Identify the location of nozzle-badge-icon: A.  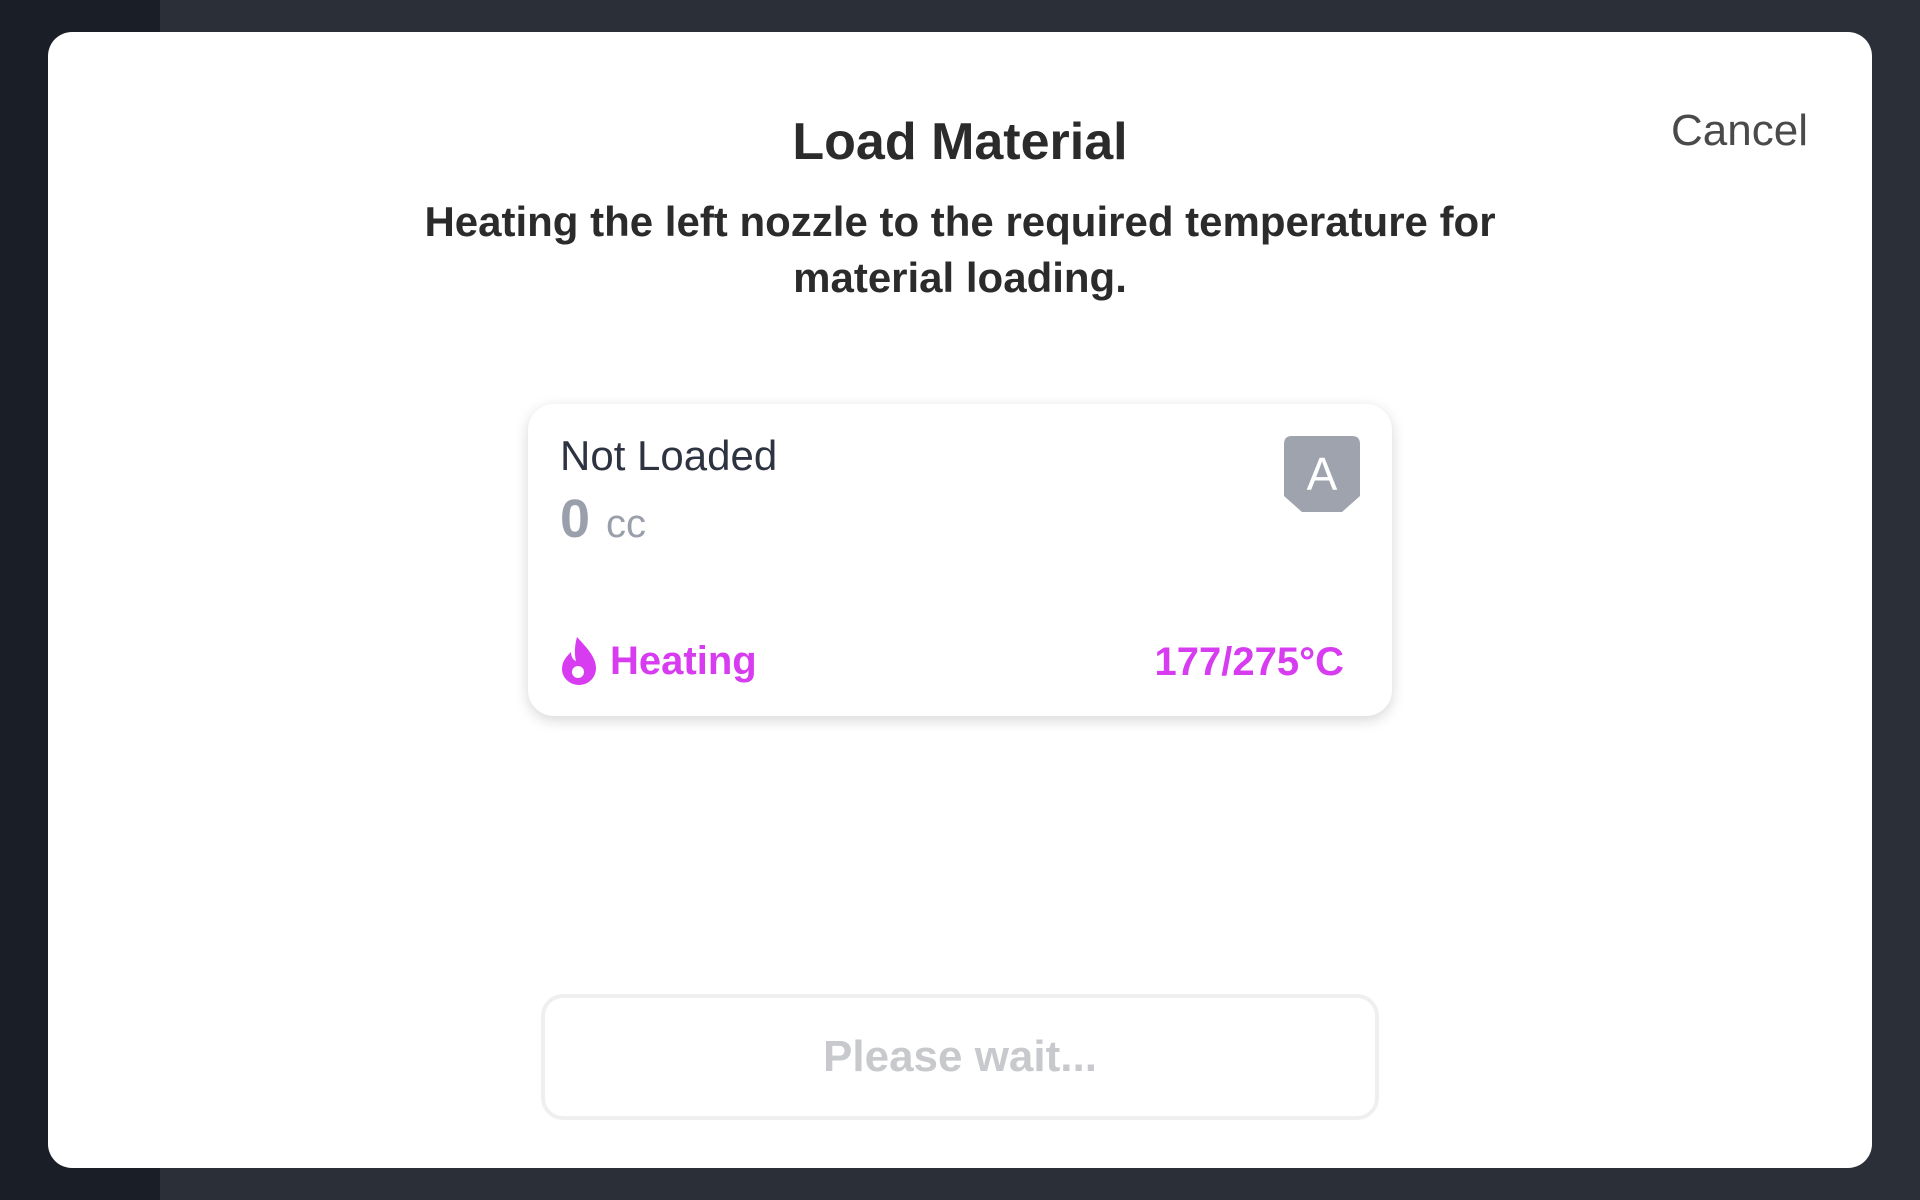
(1322, 474).